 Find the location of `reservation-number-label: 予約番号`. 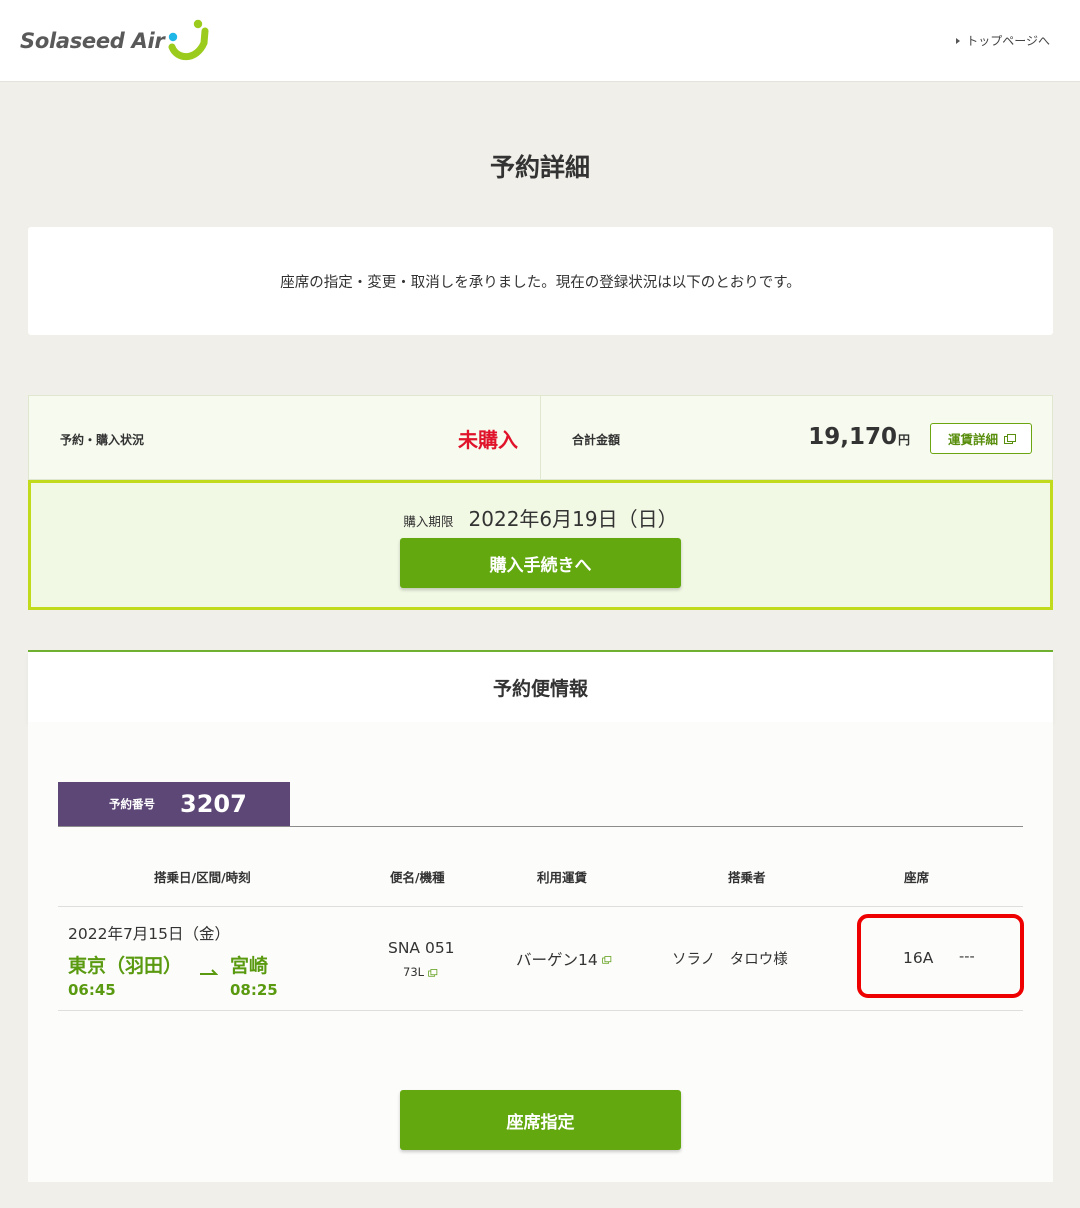

reservation-number-label: 予約番号 is located at coordinates (132, 804).